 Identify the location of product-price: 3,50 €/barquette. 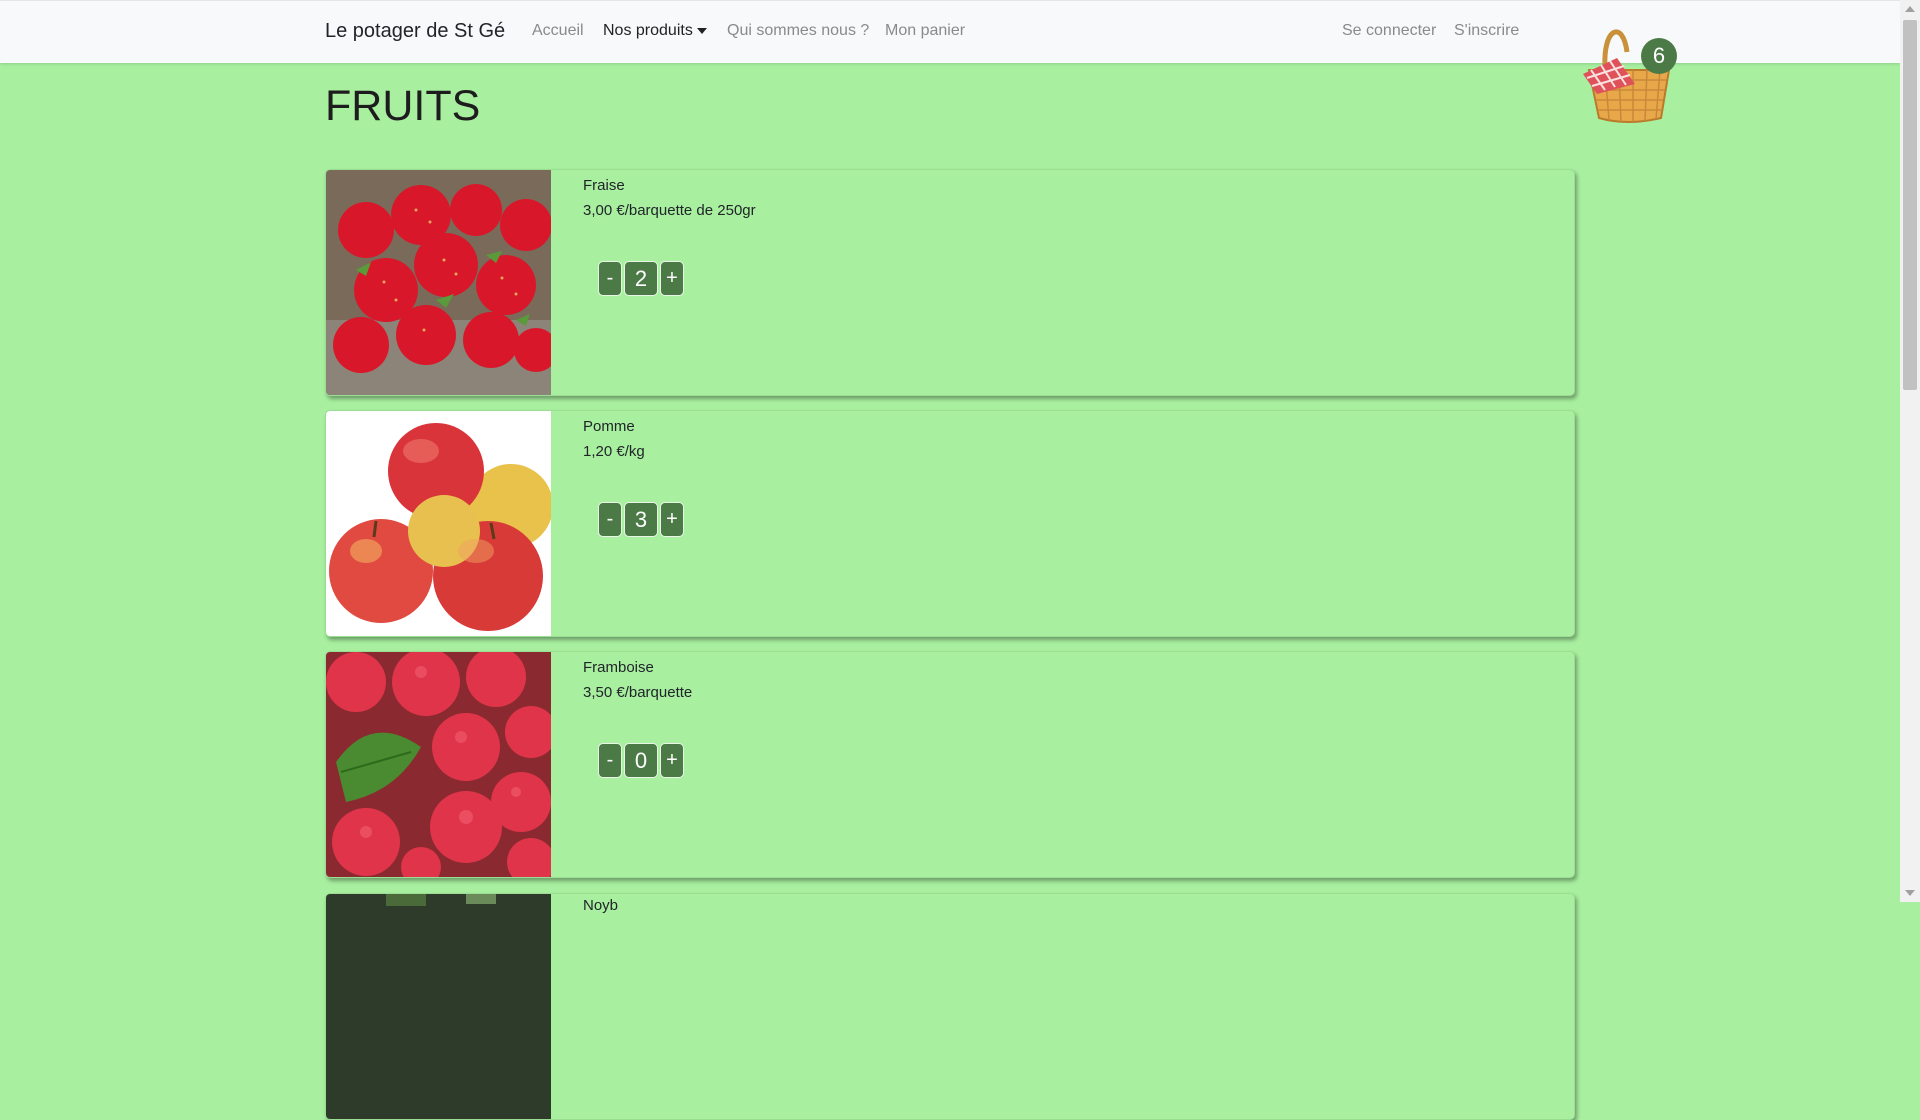
(638, 692).